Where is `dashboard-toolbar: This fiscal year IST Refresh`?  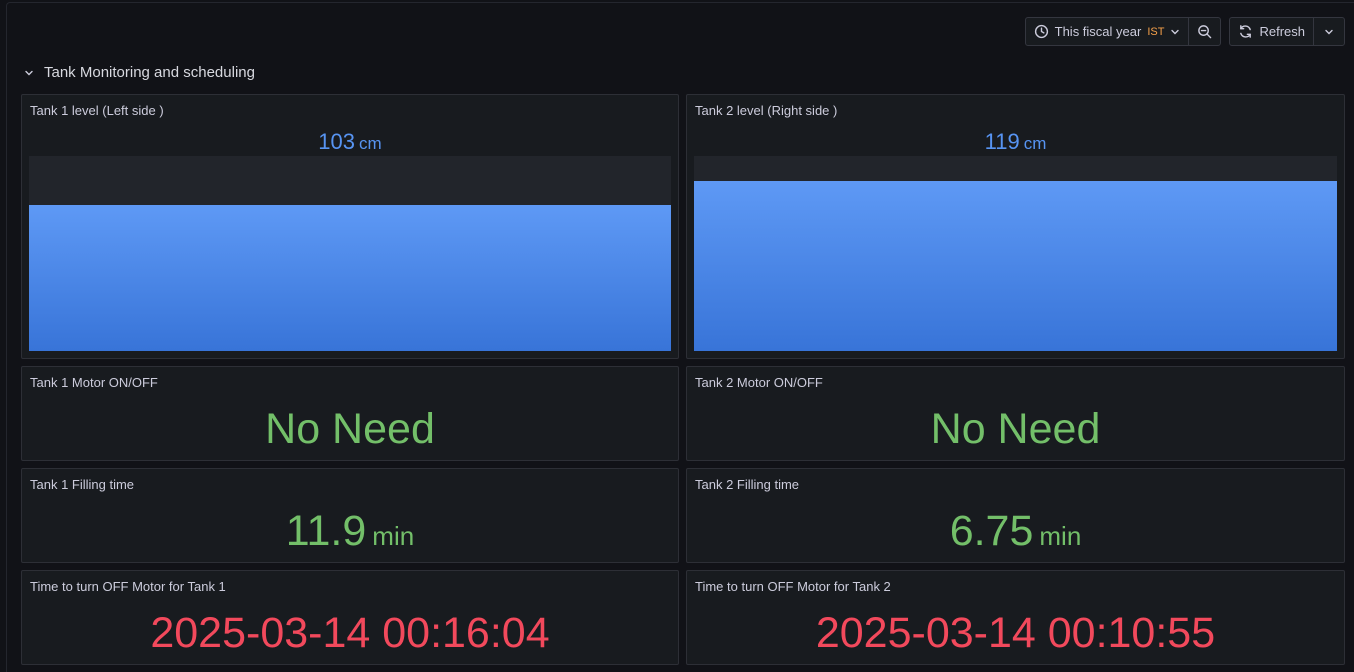 dashboard-toolbar: This fiscal year IST Refresh is located at coordinates (1184, 31).